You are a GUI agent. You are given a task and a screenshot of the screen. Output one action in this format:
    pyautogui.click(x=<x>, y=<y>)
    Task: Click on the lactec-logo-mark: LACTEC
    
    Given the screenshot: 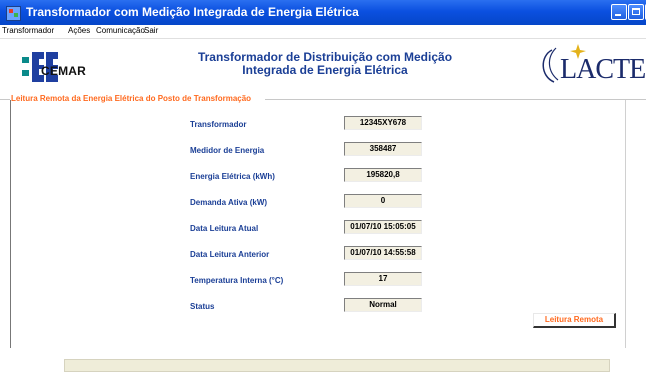 What is the action you would take?
    pyautogui.click(x=594, y=64)
    